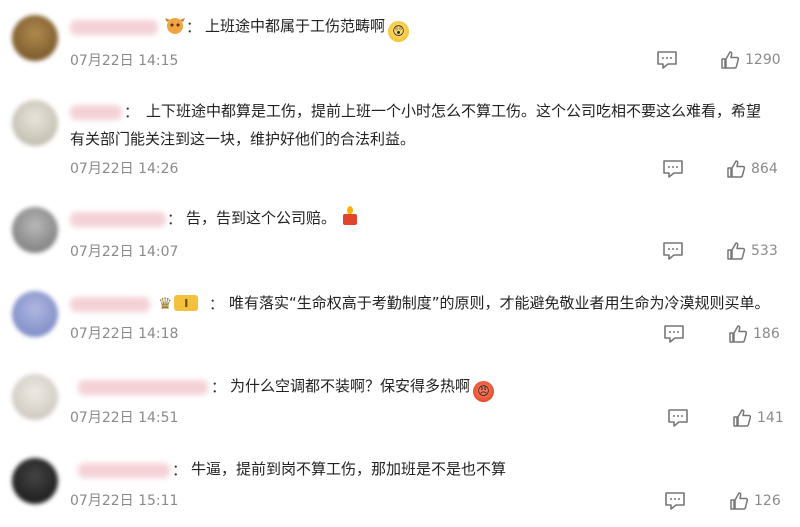  Describe the element at coordinates (124, 334) in the screenshot. I see `timestamp: 07月22日 14:18` at that location.